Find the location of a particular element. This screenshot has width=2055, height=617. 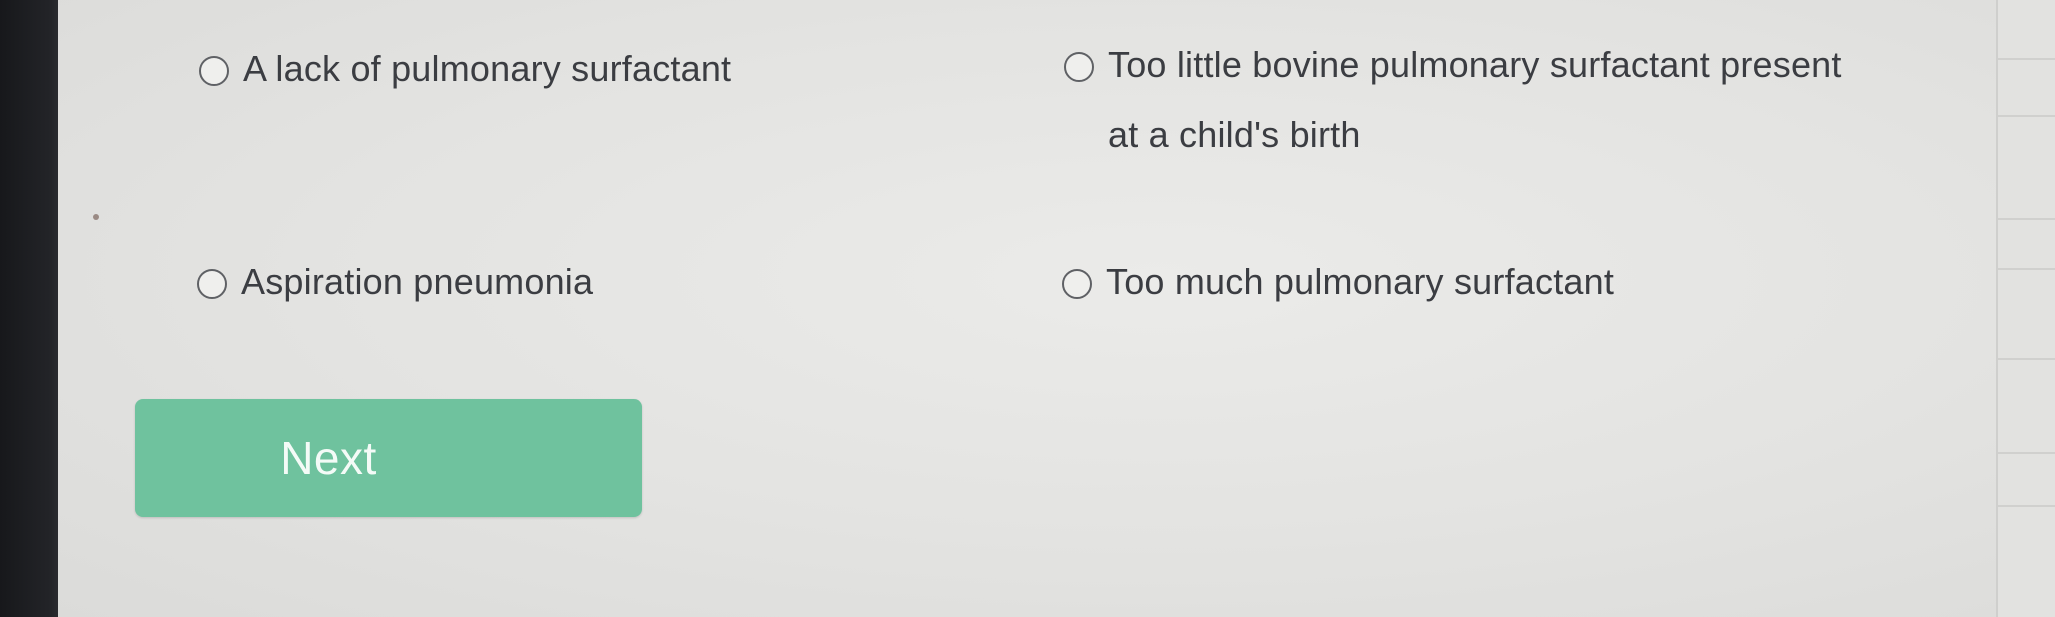

next-button-label: Next is located at coordinates (328, 458).